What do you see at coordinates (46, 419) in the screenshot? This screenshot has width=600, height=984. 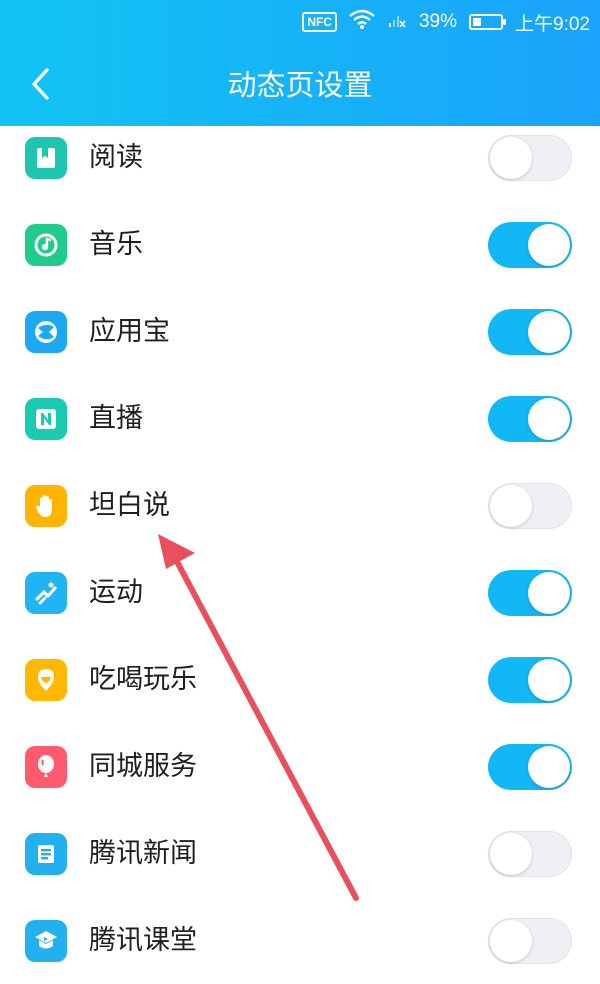 I see `live-icon` at bounding box center [46, 419].